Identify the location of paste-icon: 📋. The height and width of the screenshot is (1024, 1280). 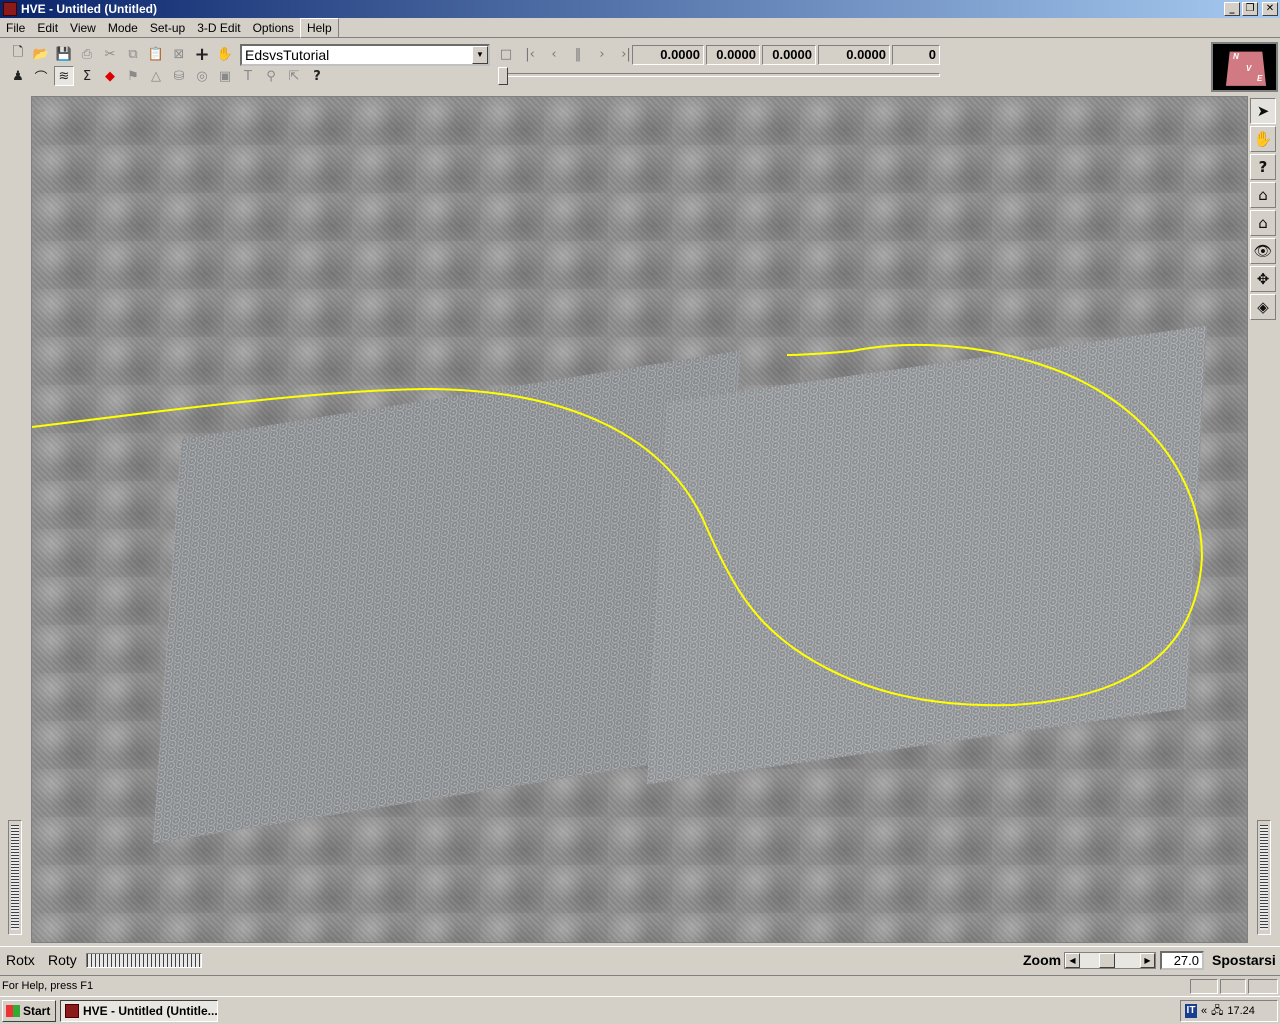
(156, 54).